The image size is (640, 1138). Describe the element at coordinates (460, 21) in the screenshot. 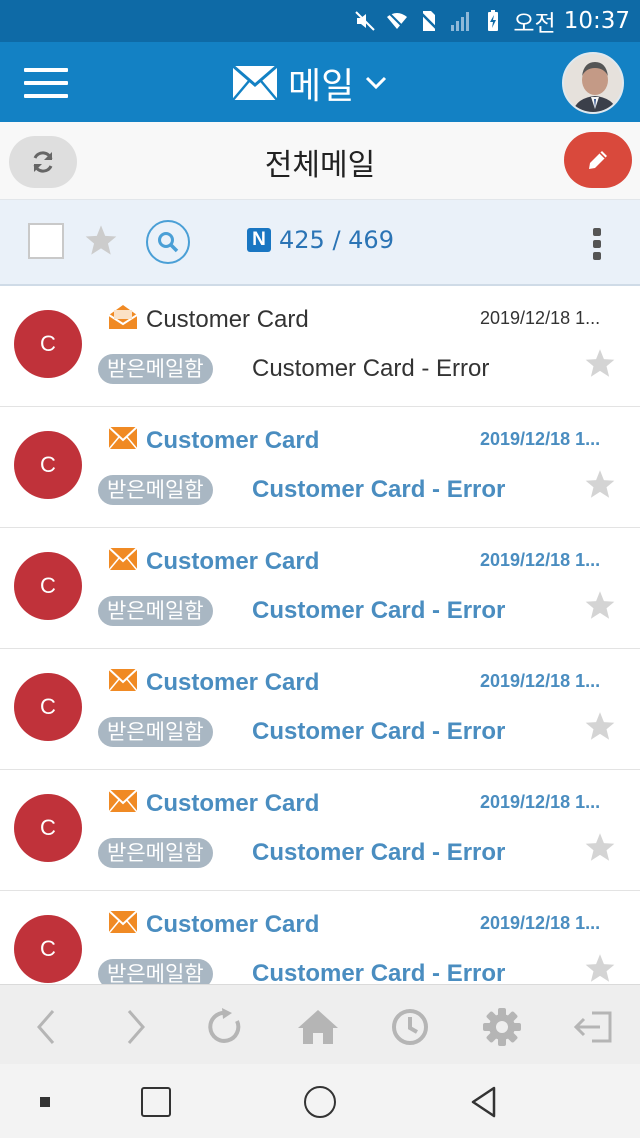

I see `signal-icon` at that location.